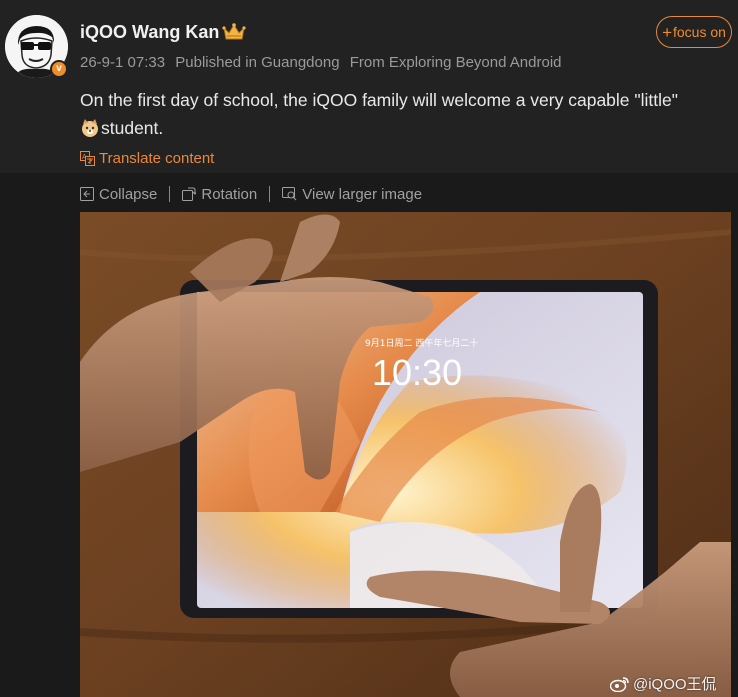 This screenshot has width=738, height=697. Describe the element at coordinates (59, 69) in the screenshot. I see `verified-badge-icon: v` at that location.